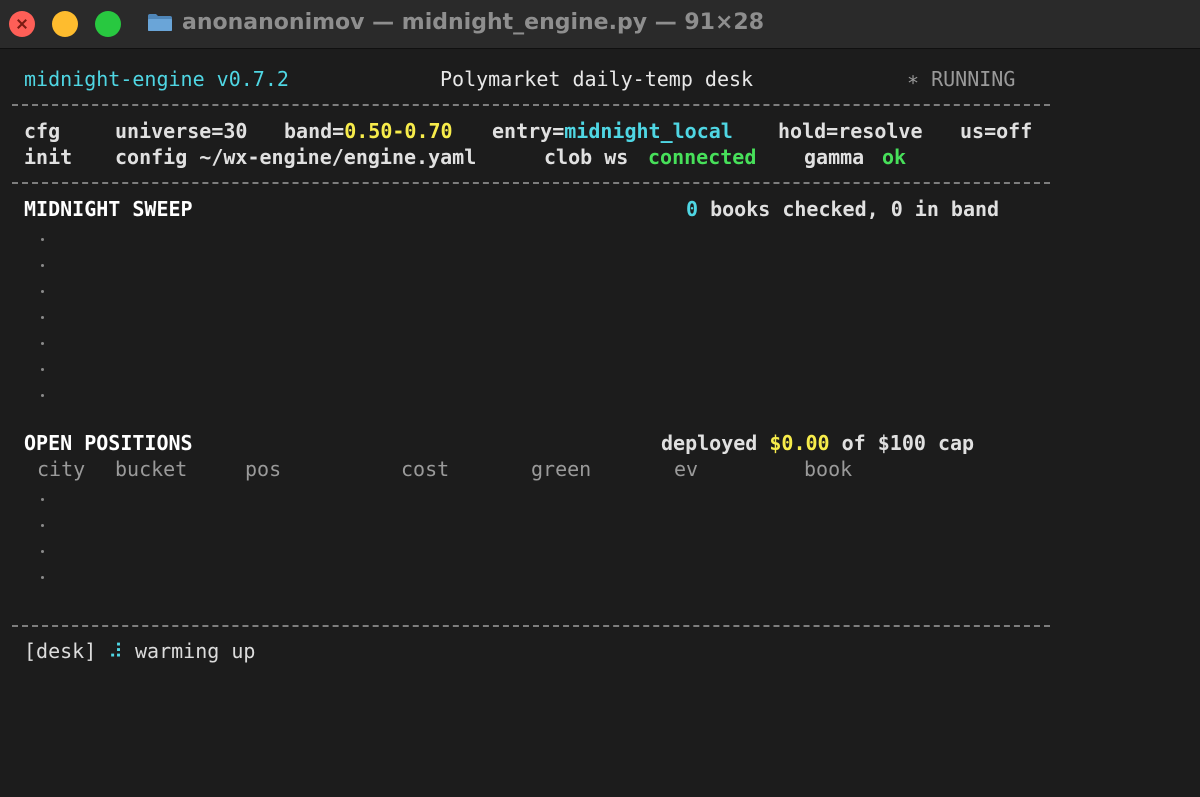 This screenshot has height=797, width=1200. I want to click on close-icon, so click(22, 24).